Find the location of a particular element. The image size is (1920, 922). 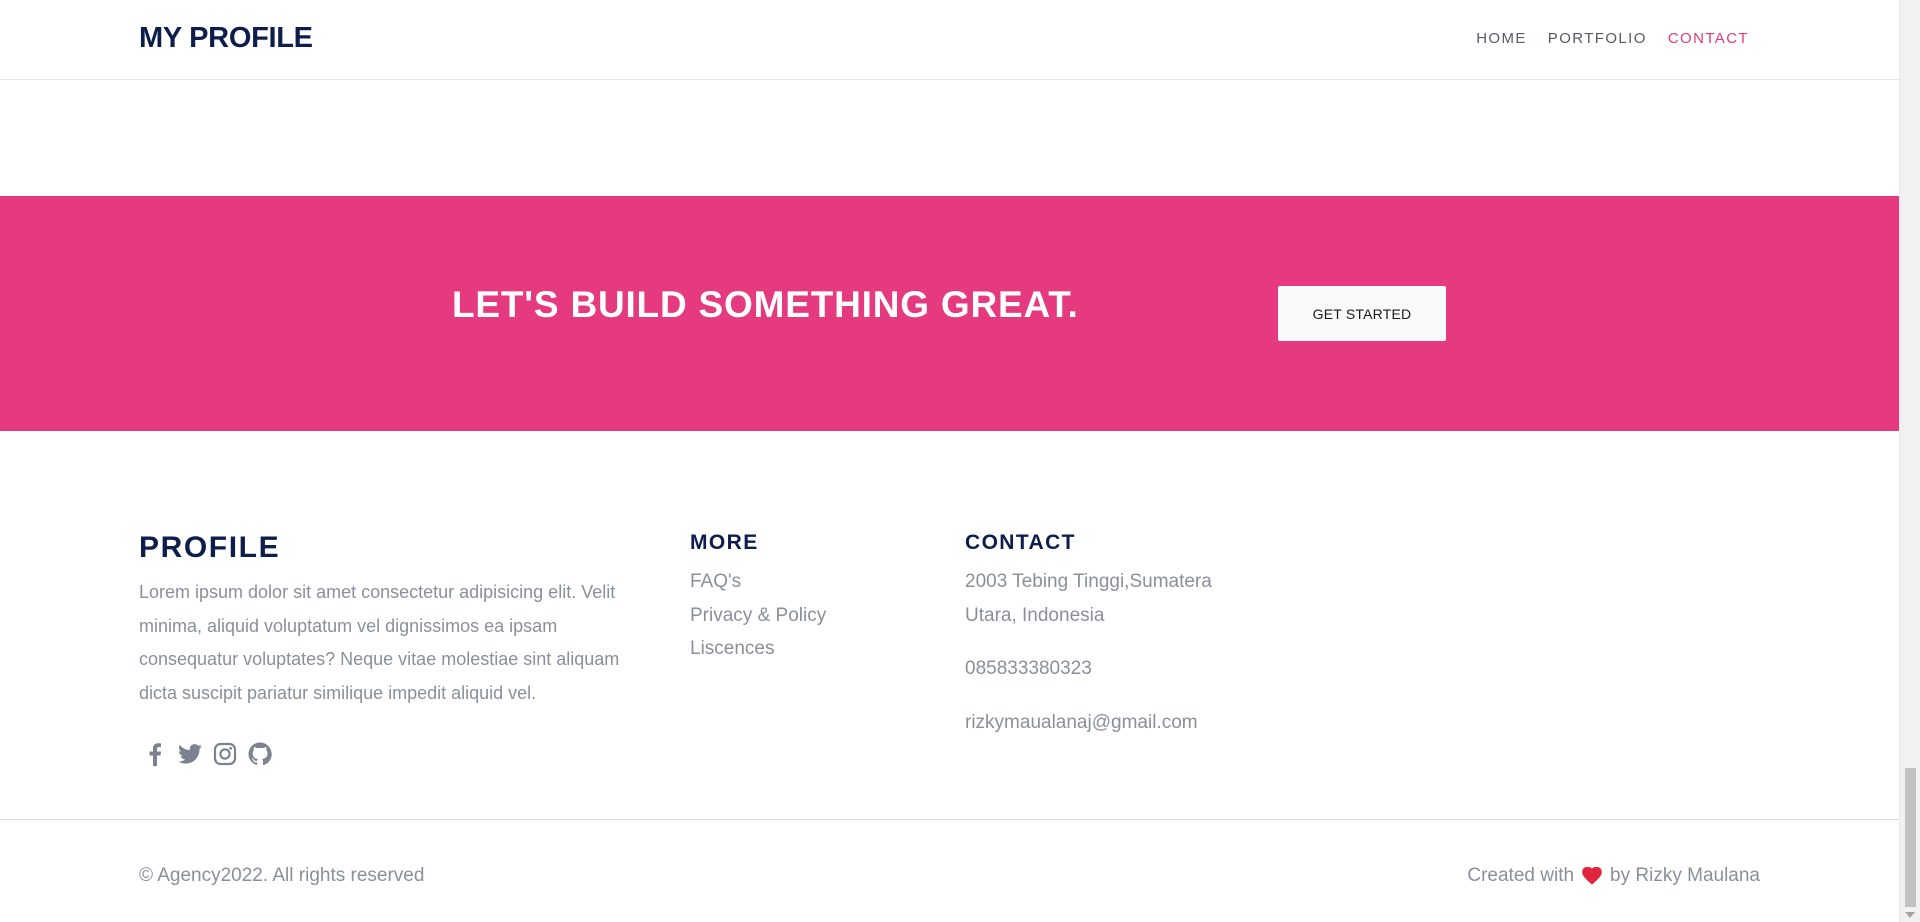

get-started-button: GET STARTED is located at coordinates (1362, 313).